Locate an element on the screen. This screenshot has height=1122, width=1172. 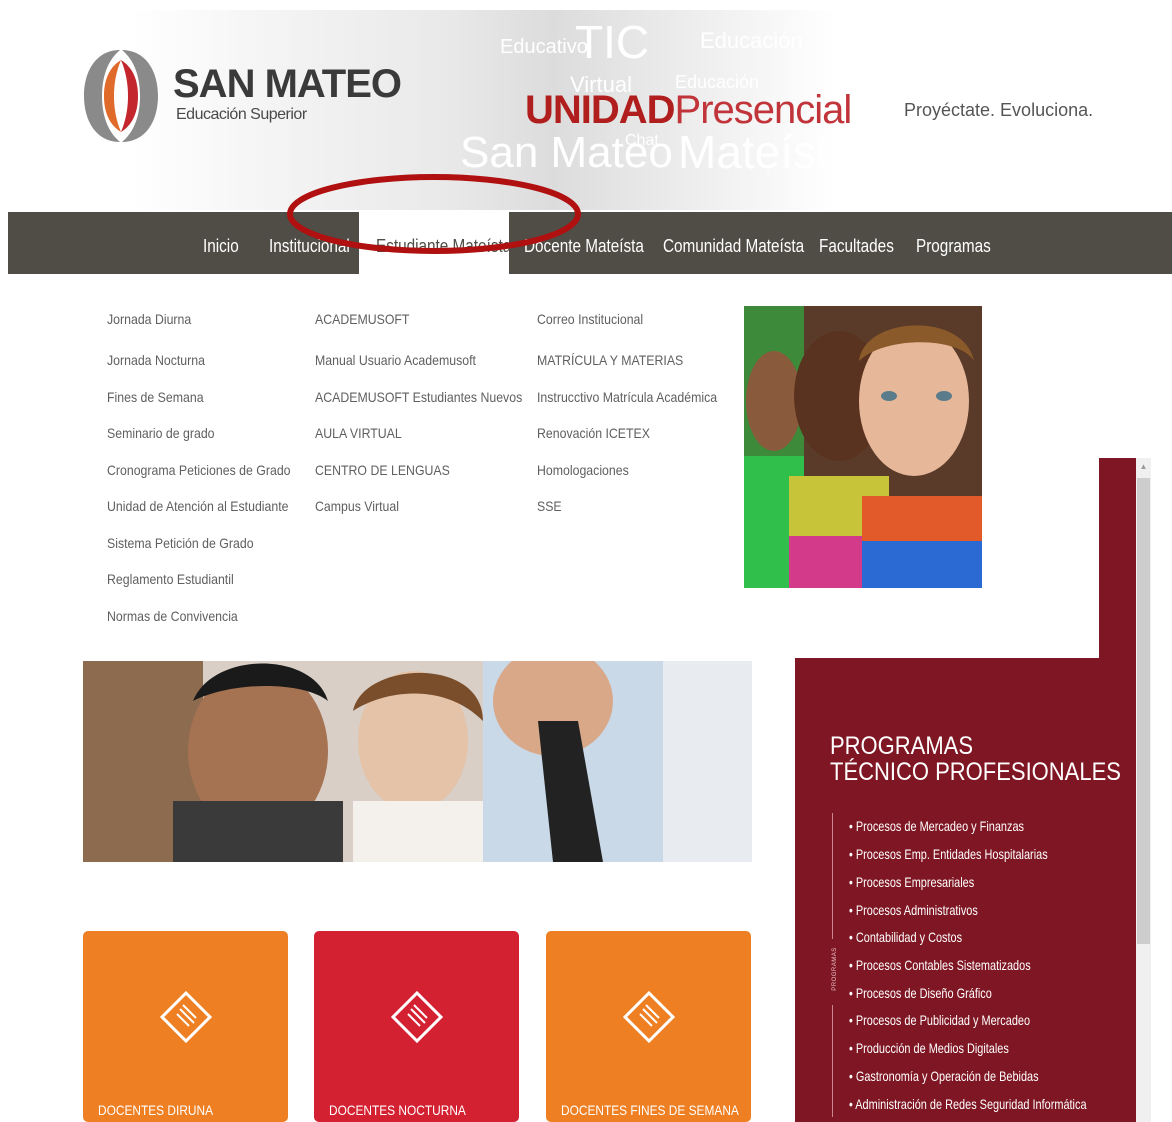
card-label: DOCENTES NOCTURNA is located at coordinates (397, 1110).